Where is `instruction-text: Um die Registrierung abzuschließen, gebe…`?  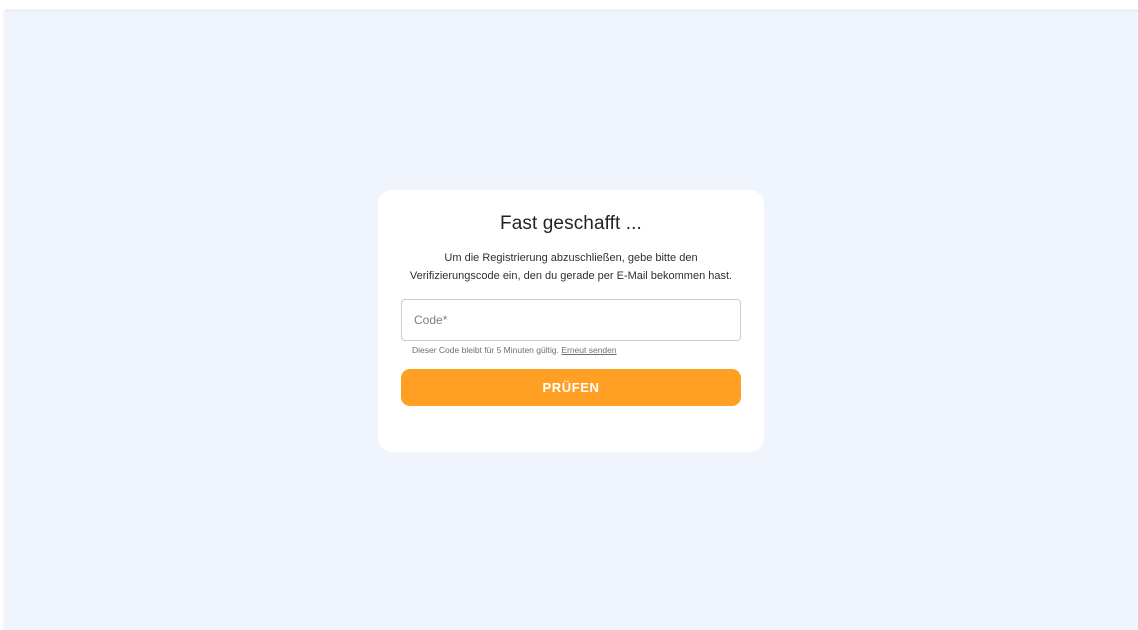 instruction-text: Um die Registrierung abzuschließen, gebe… is located at coordinates (571, 267).